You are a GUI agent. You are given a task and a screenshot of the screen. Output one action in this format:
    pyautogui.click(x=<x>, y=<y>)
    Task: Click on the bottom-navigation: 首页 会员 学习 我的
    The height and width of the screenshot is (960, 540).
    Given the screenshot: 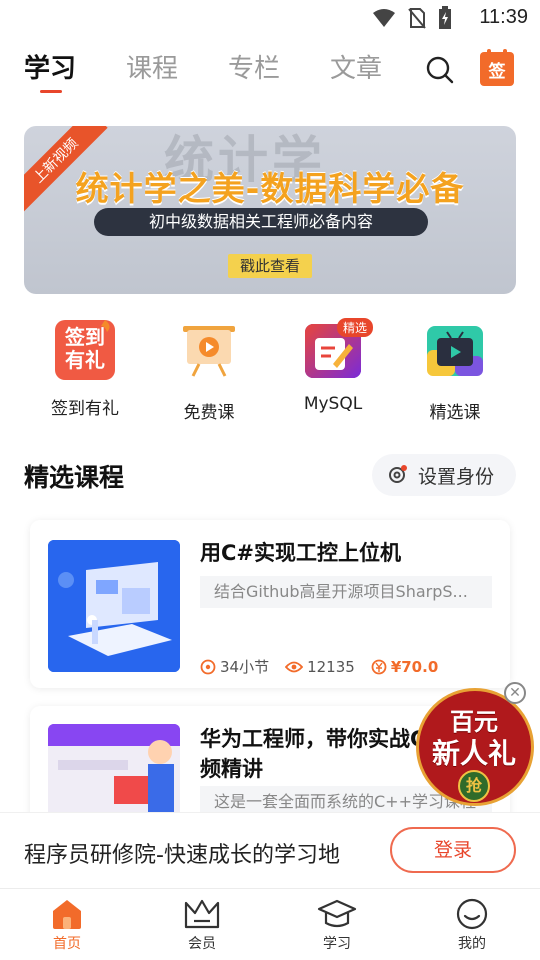 What is the action you would take?
    pyautogui.click(x=270, y=924)
    